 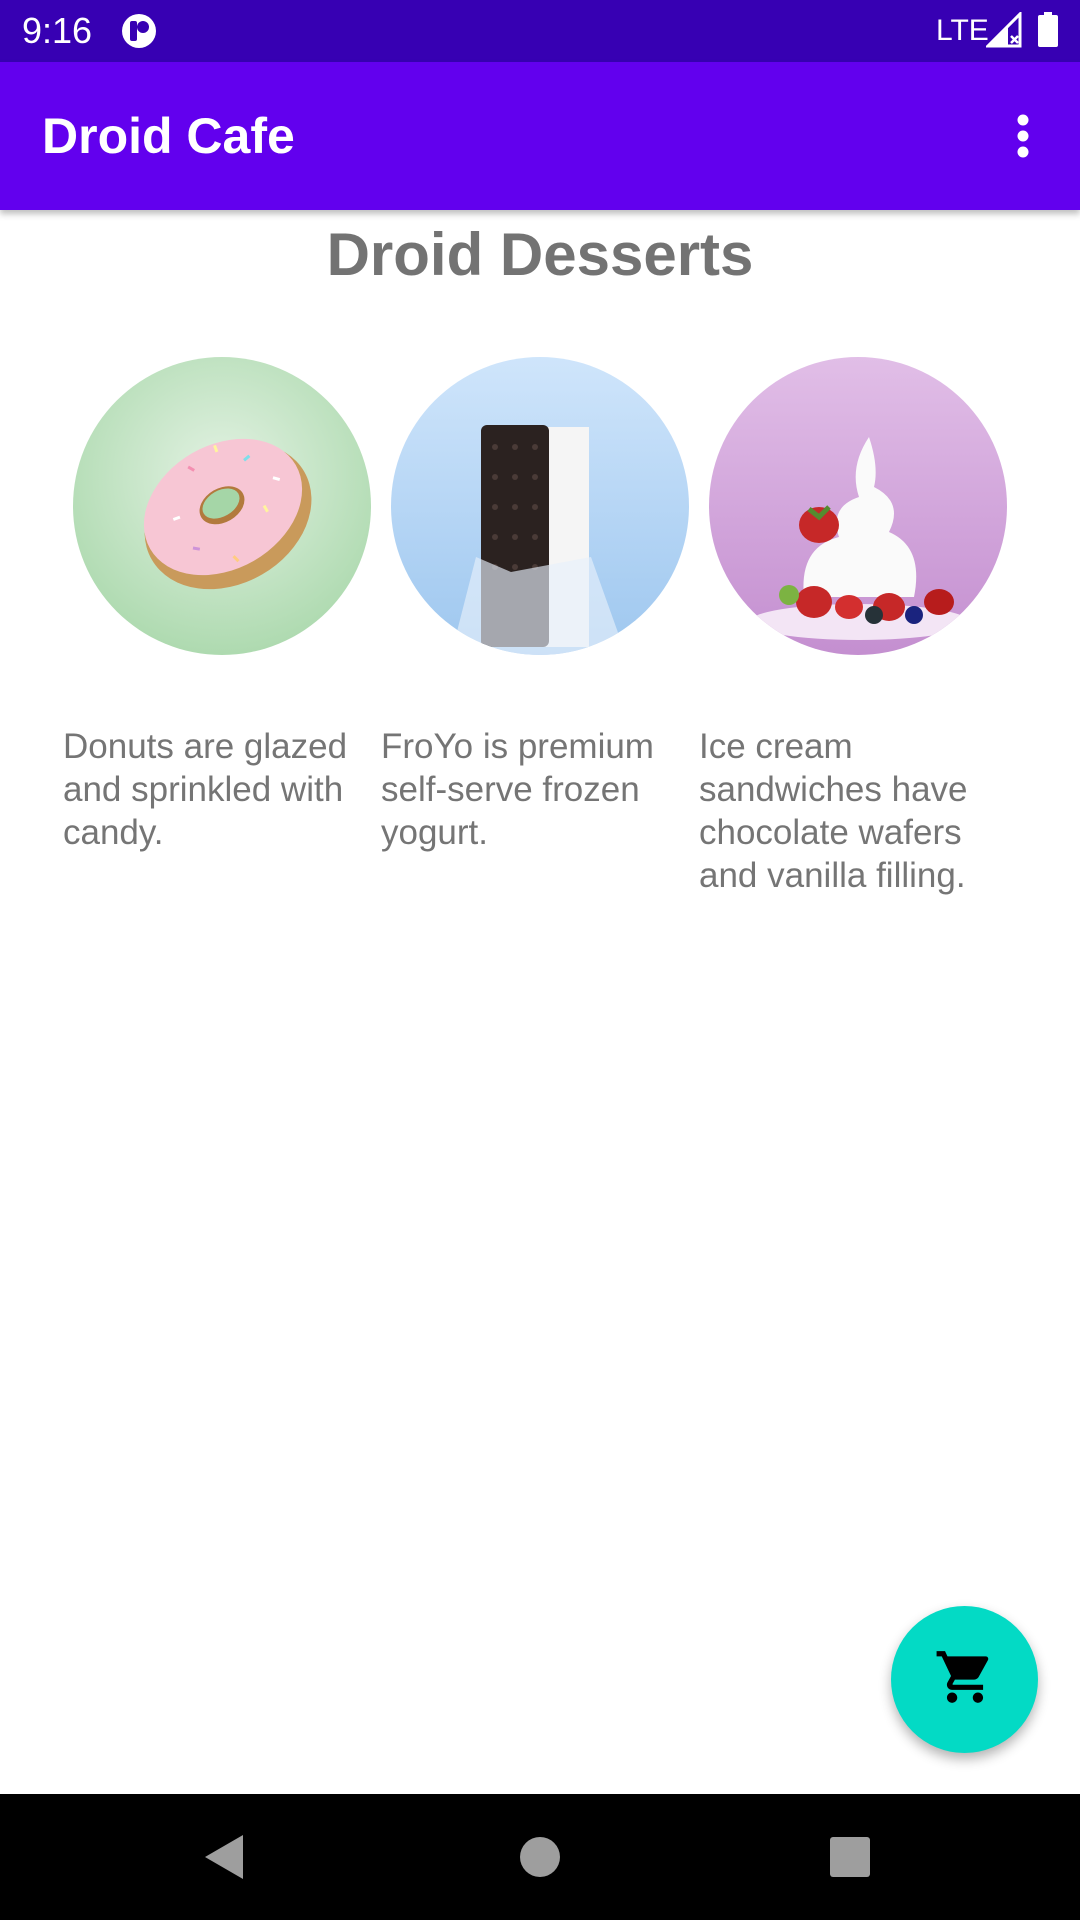 I want to click on battery-icon, so click(x=1048, y=30).